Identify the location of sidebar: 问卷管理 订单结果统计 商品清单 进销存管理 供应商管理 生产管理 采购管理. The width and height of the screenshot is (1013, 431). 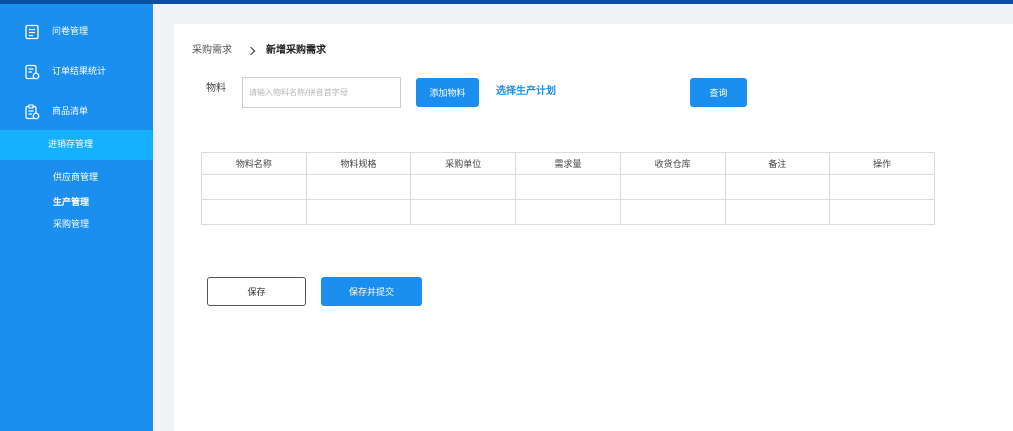
(76, 217).